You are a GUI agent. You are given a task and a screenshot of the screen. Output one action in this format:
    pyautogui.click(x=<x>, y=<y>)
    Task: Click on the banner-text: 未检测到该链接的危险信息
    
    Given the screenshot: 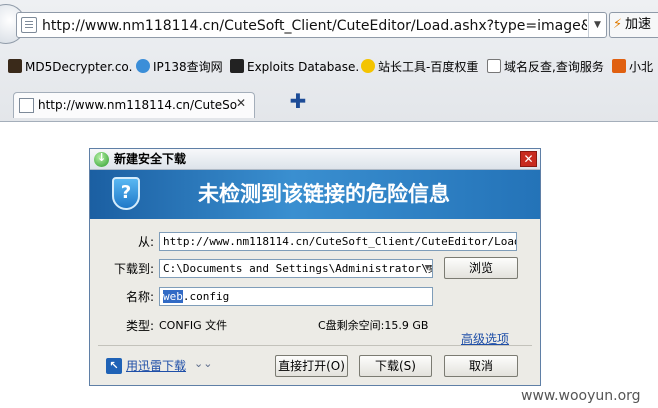 What is the action you would take?
    pyautogui.click(x=324, y=194)
    